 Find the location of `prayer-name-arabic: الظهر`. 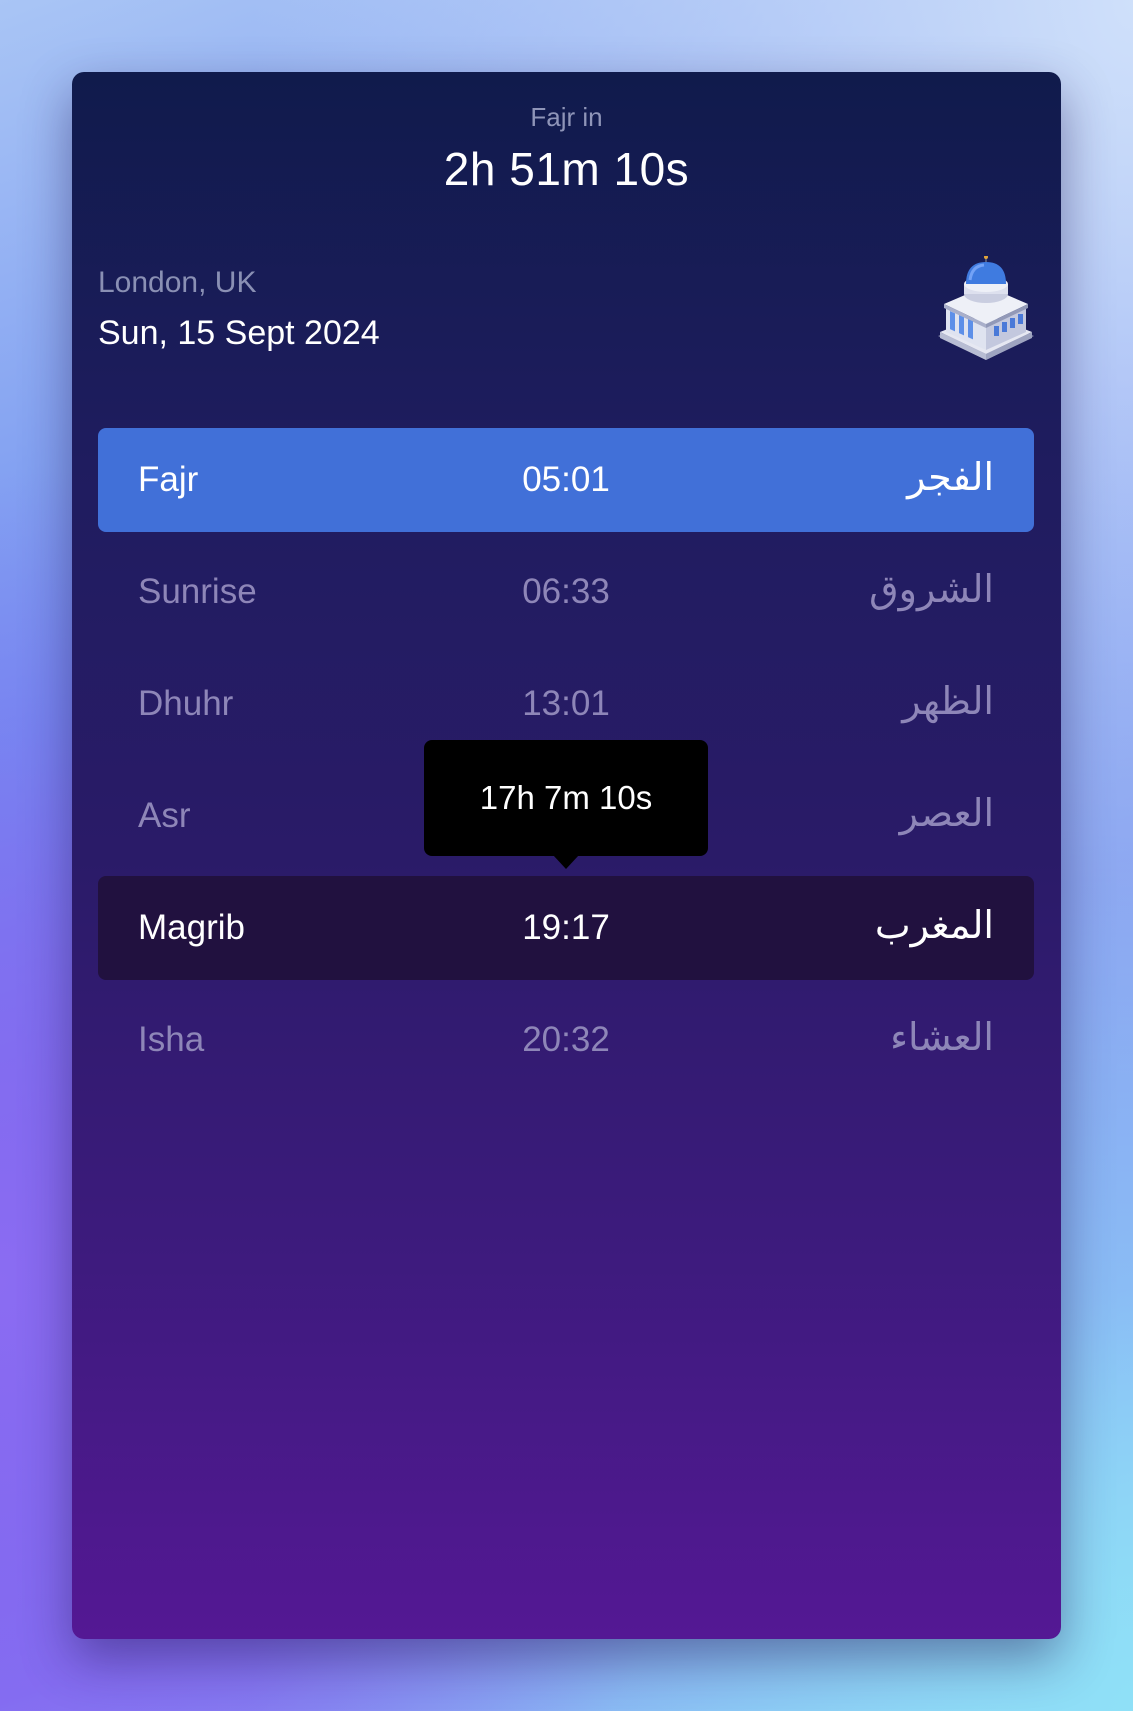

prayer-name-arabic: الظهر is located at coordinates (948, 701).